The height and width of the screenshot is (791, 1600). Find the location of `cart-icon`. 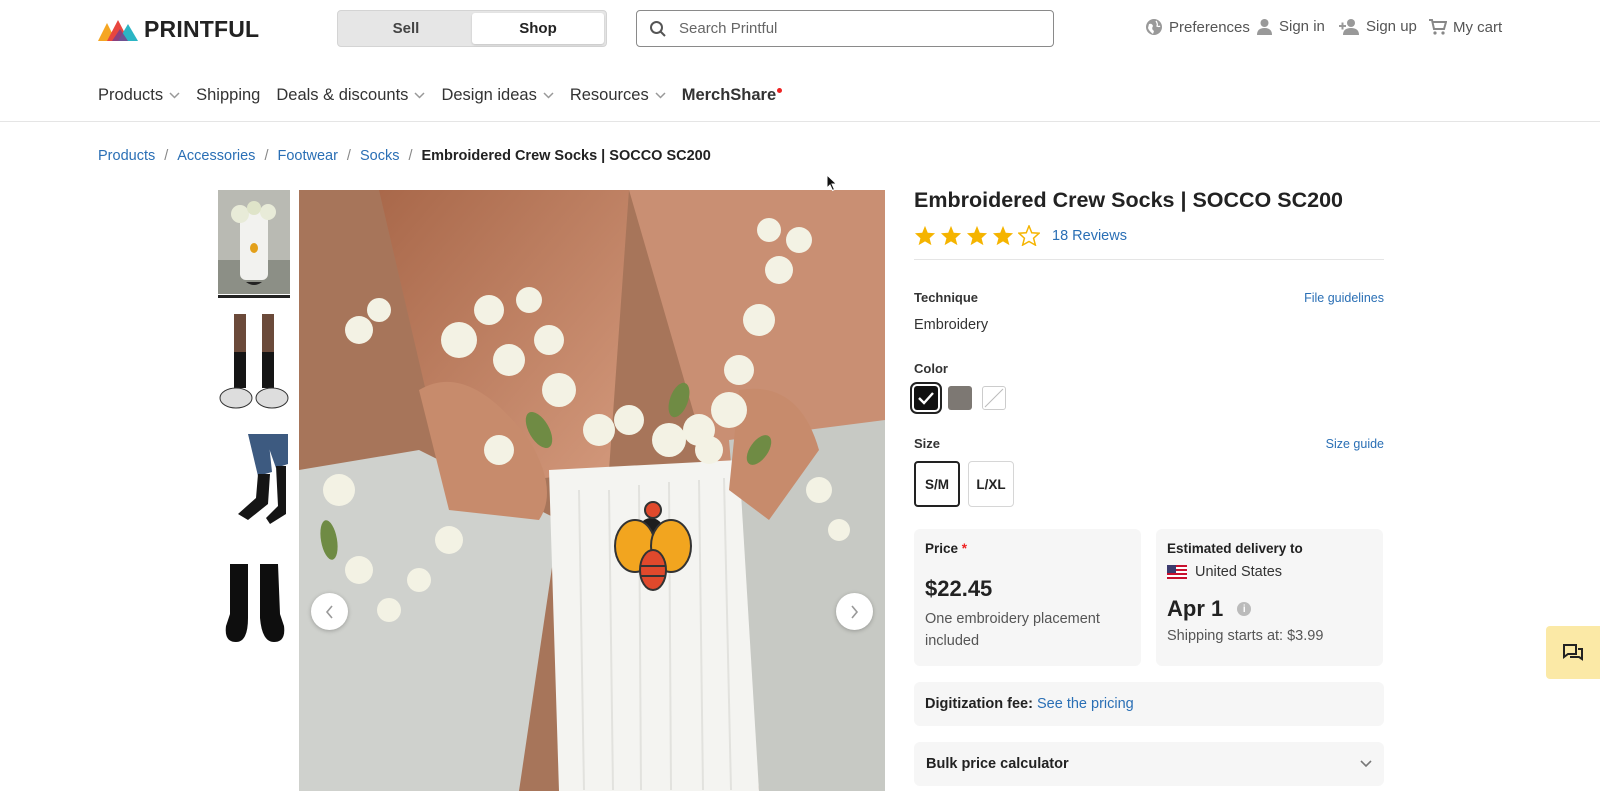

cart-icon is located at coordinates (1438, 27).